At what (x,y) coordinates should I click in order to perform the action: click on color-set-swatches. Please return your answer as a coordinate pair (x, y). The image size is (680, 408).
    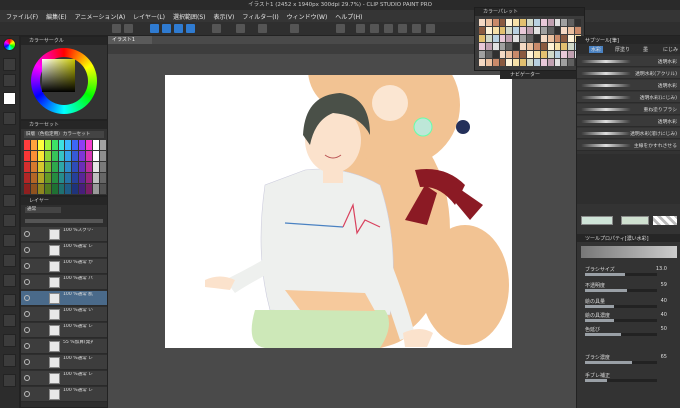
    Looking at the image, I should click on (65, 167).